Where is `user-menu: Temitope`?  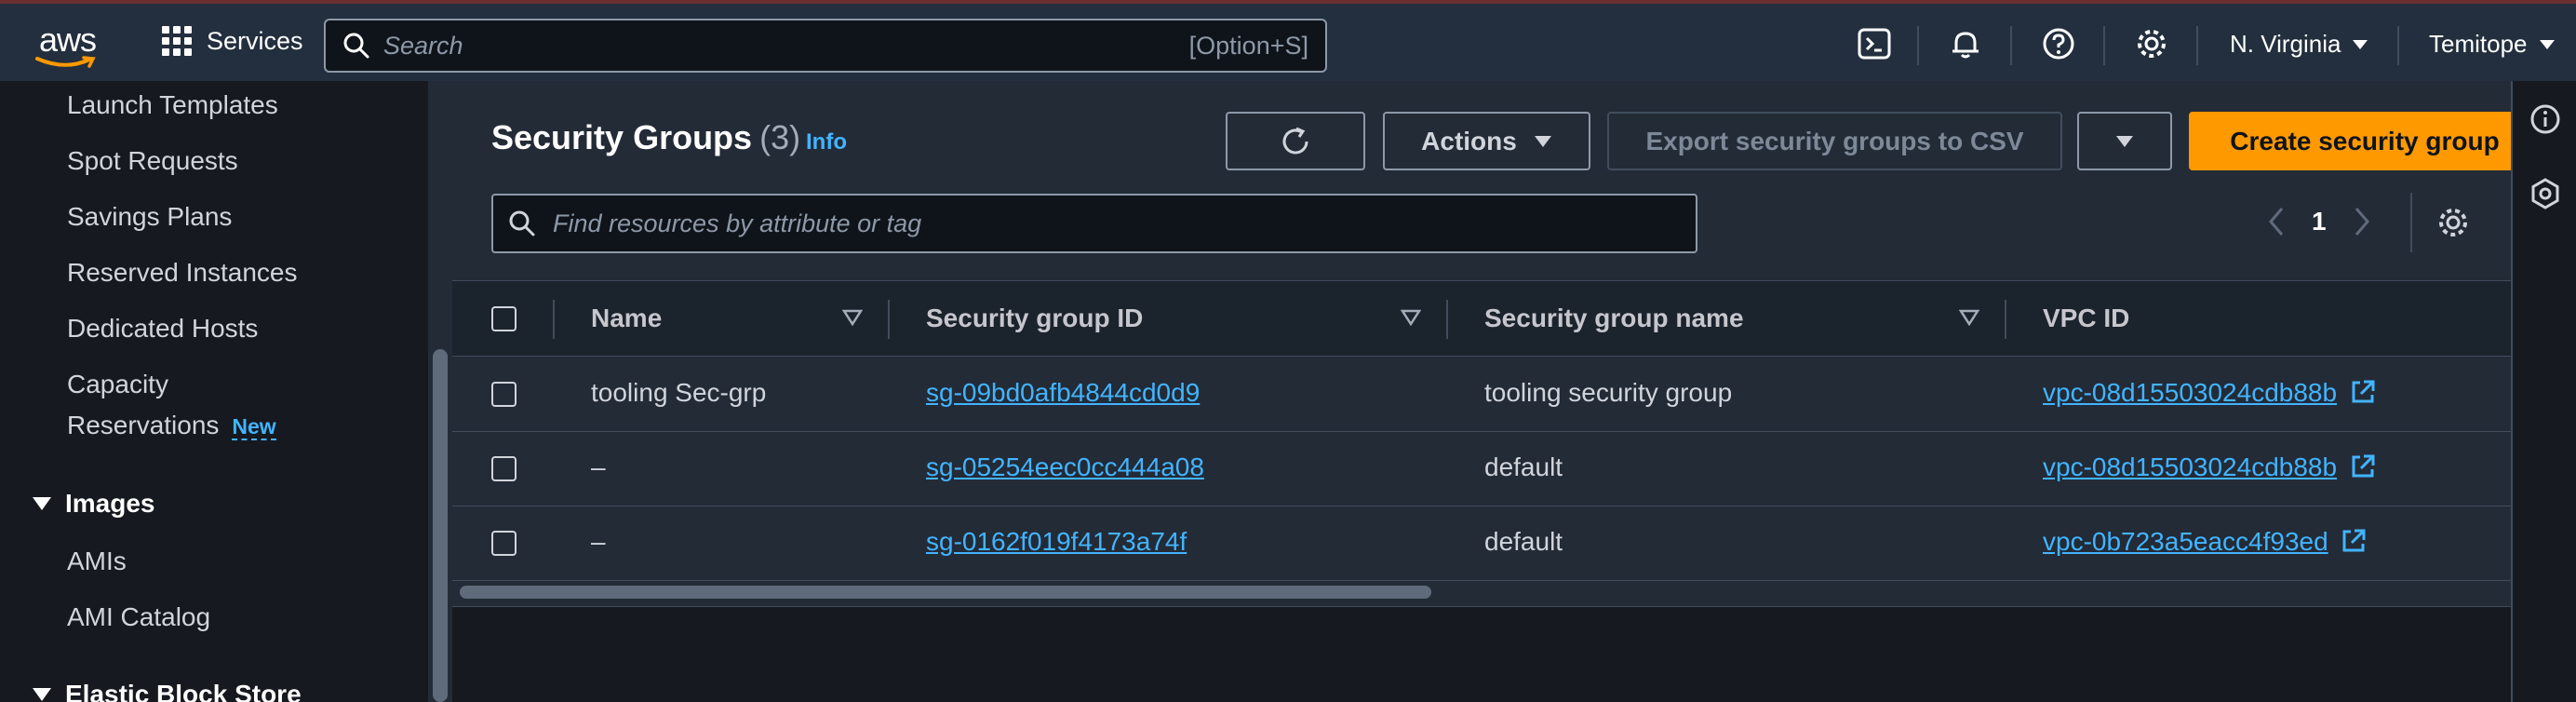 user-menu: Temitope is located at coordinates (2492, 44).